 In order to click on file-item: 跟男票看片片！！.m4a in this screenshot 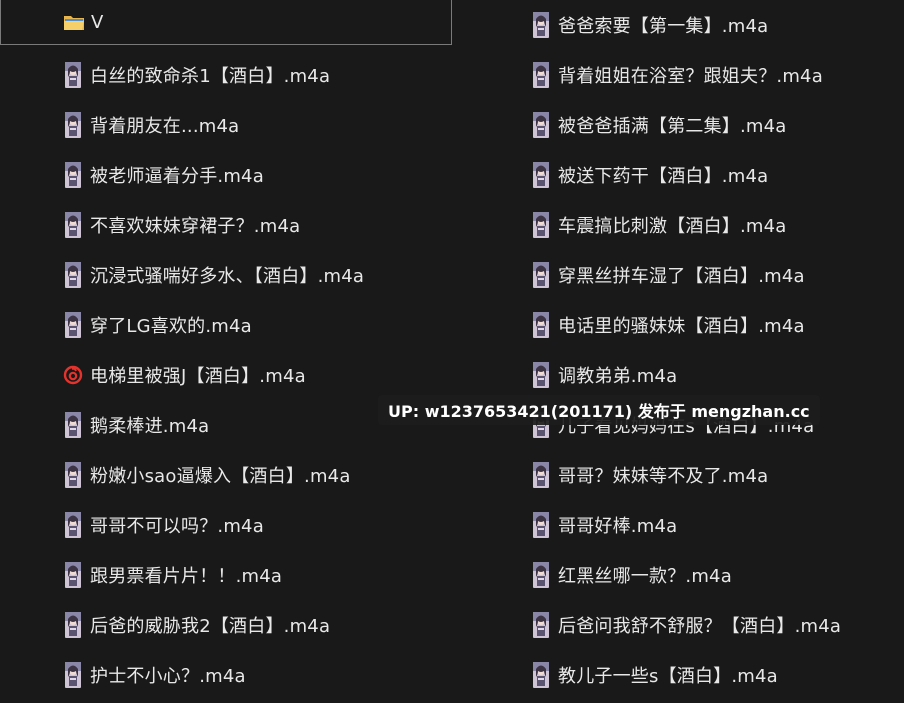, I will do `click(226, 575)`.